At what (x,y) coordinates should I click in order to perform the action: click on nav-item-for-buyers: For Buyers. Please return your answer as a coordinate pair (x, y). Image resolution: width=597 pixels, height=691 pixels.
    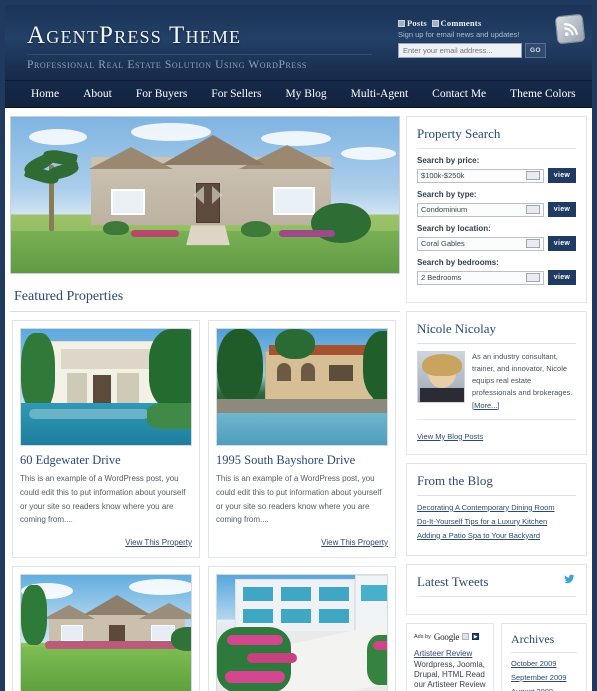
    Looking at the image, I should click on (161, 94).